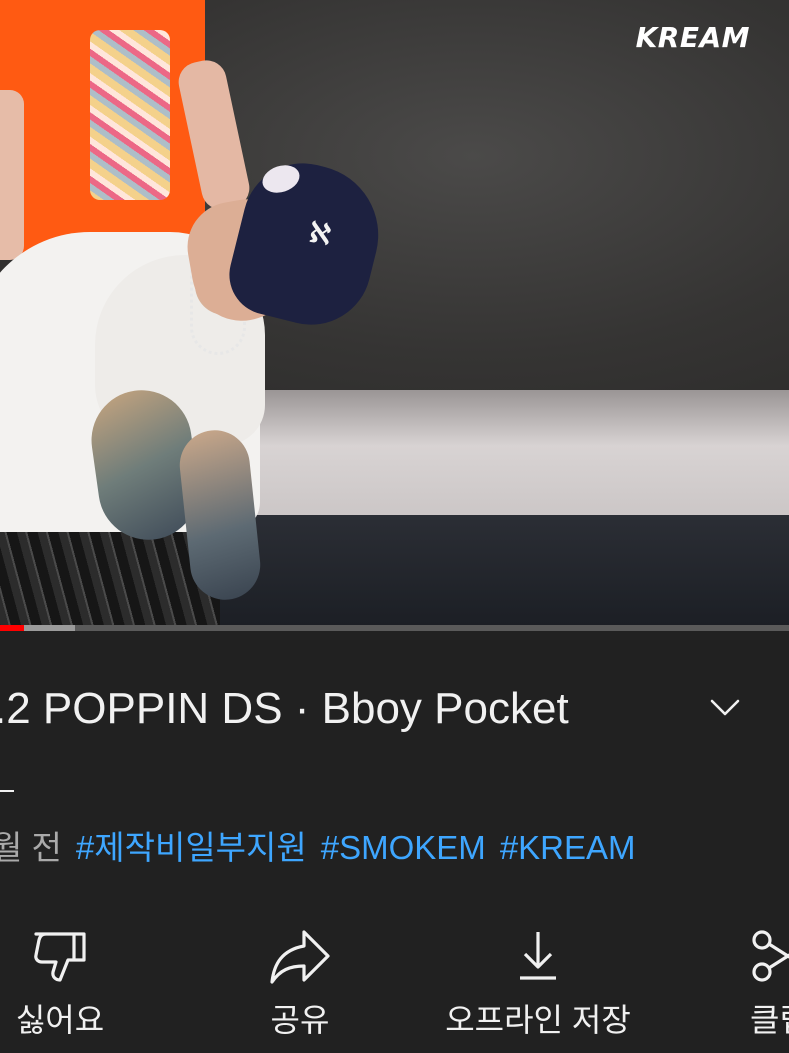 The height and width of the screenshot is (1053, 789). What do you see at coordinates (7, 791) in the screenshot?
I see `video-title-continuation` at bounding box center [7, 791].